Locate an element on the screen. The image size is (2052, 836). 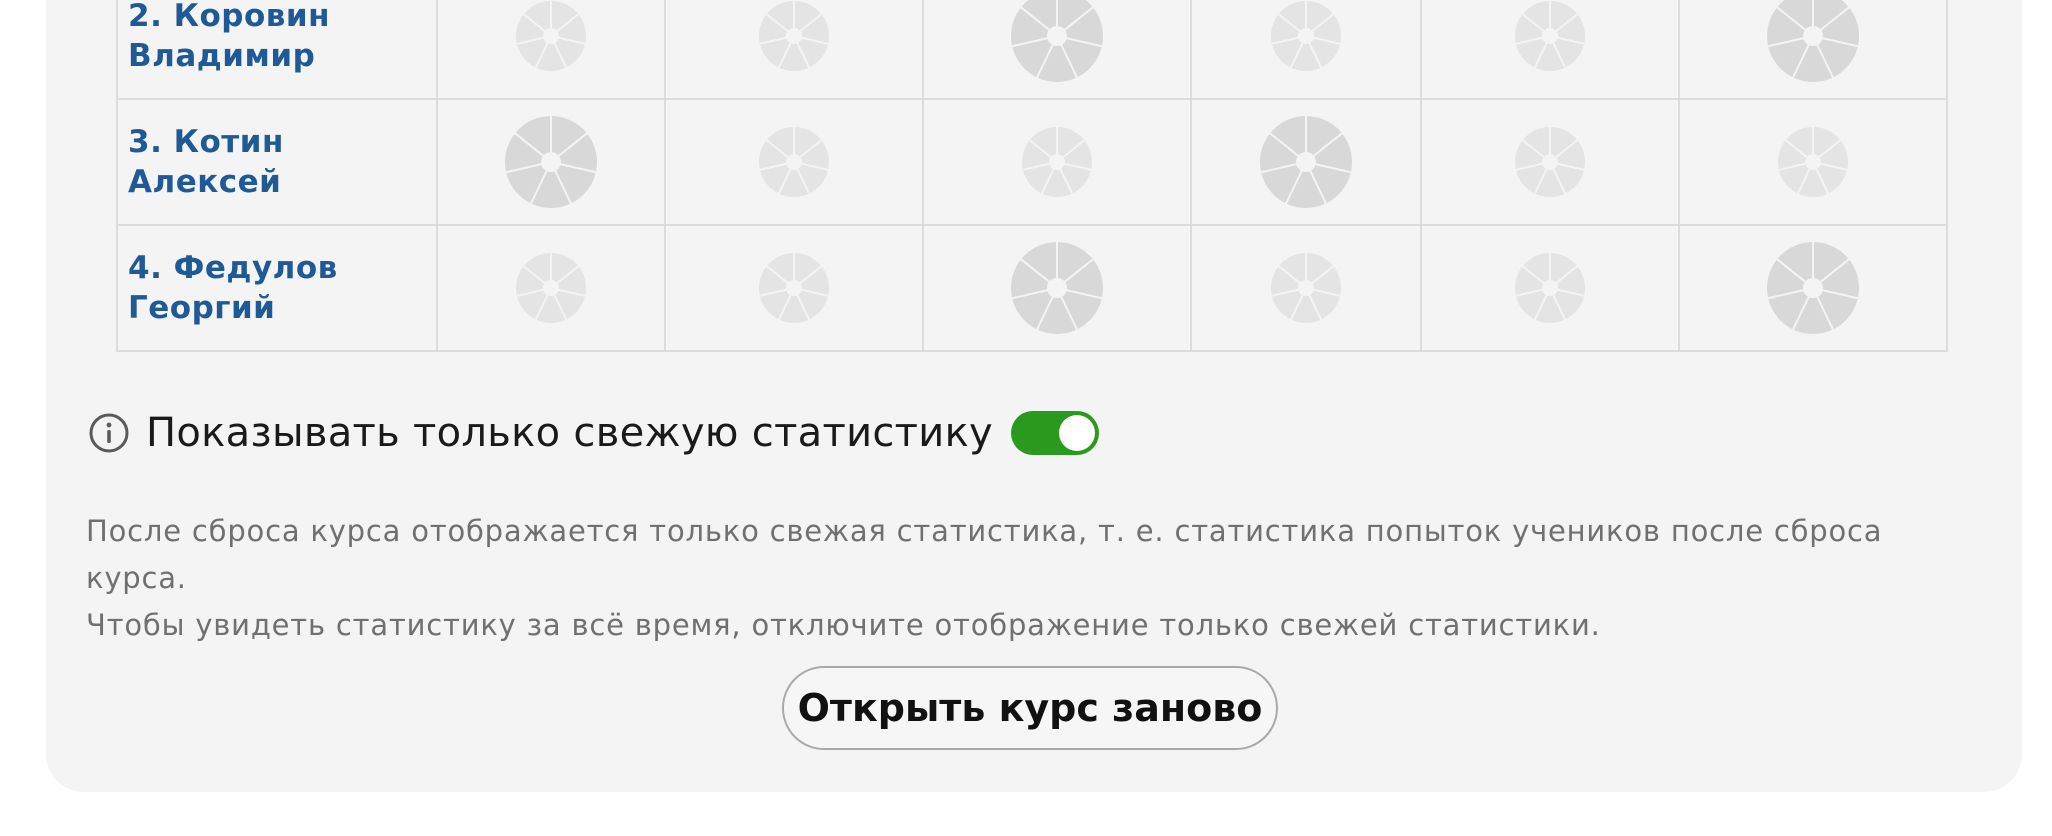
fresh-stats-row: Показывать только свежую статистику is located at coordinates (594, 433).